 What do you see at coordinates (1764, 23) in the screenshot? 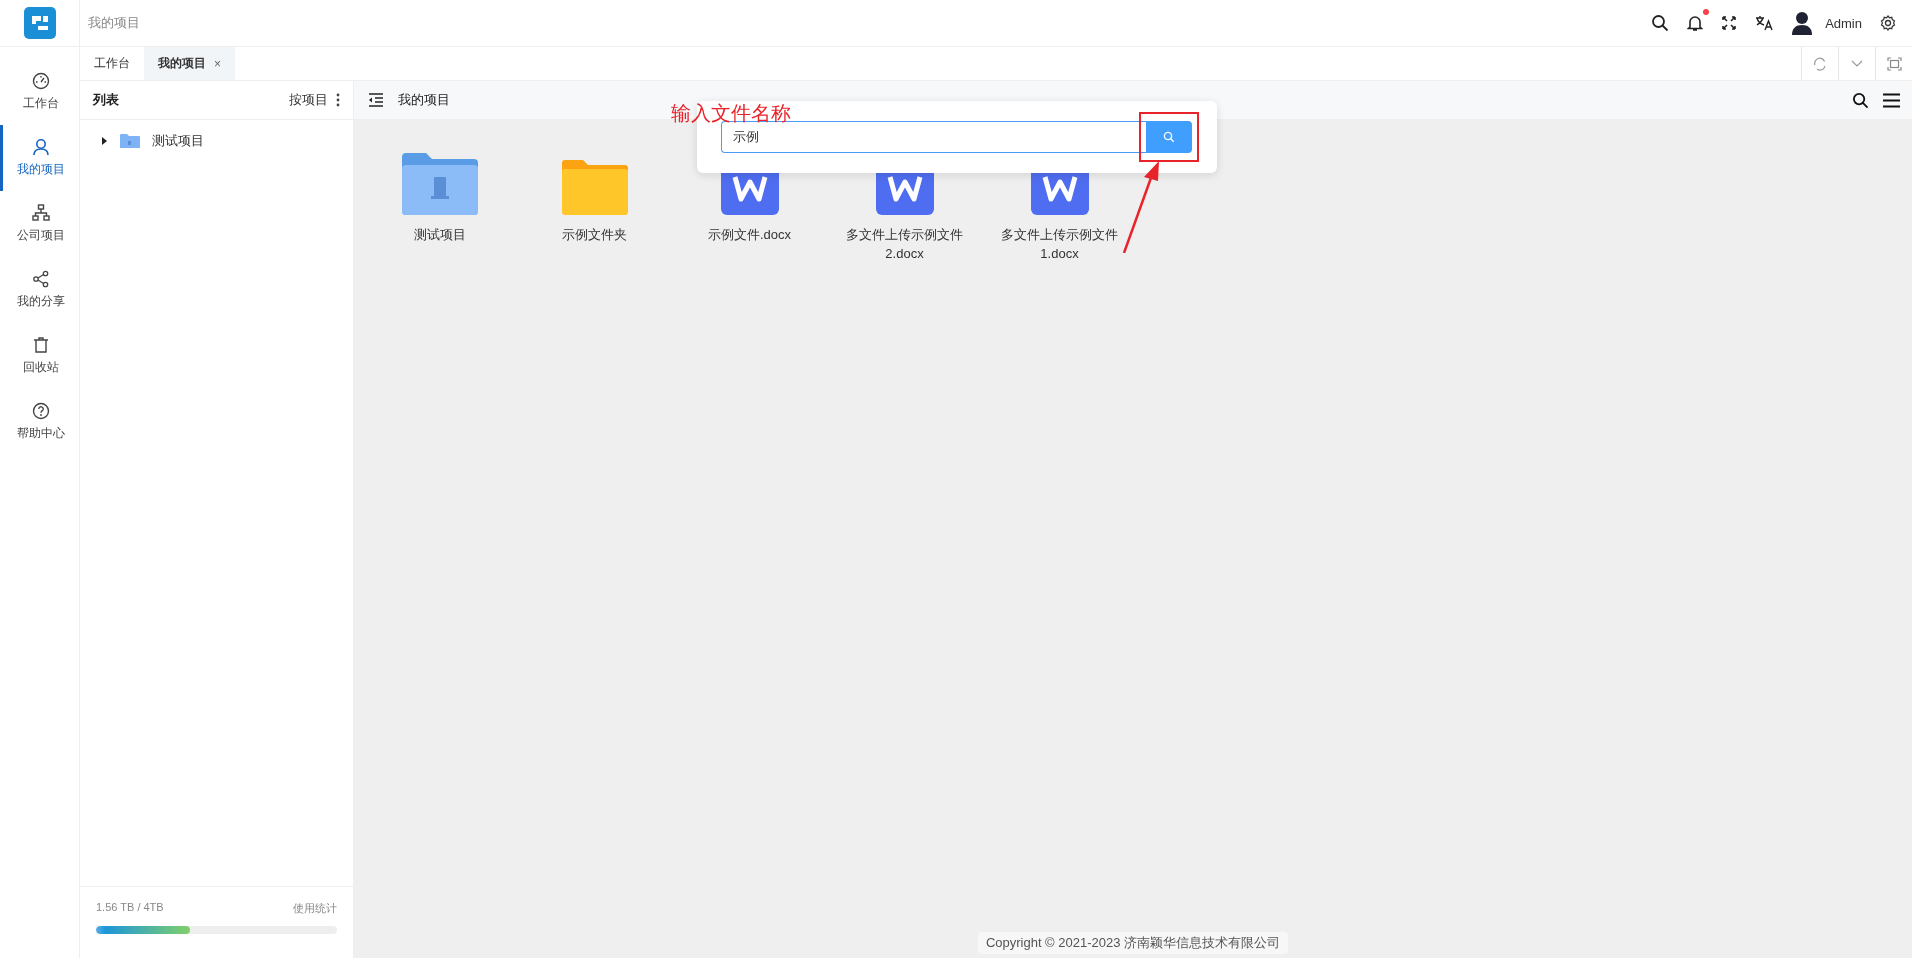
I see `translate-icon` at bounding box center [1764, 23].